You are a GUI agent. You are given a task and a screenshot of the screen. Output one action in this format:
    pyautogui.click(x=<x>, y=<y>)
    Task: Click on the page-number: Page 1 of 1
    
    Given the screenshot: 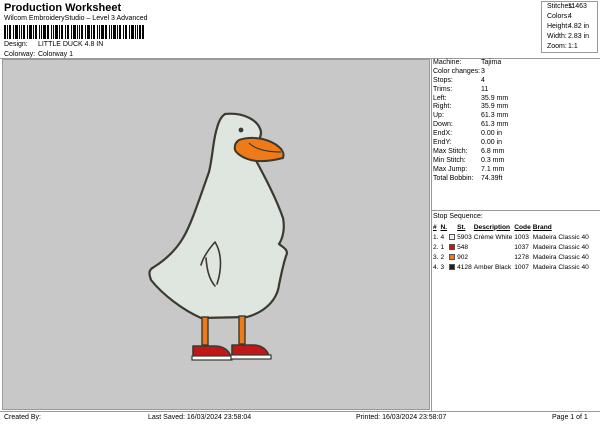 What is the action you would take?
    pyautogui.click(x=570, y=417)
    